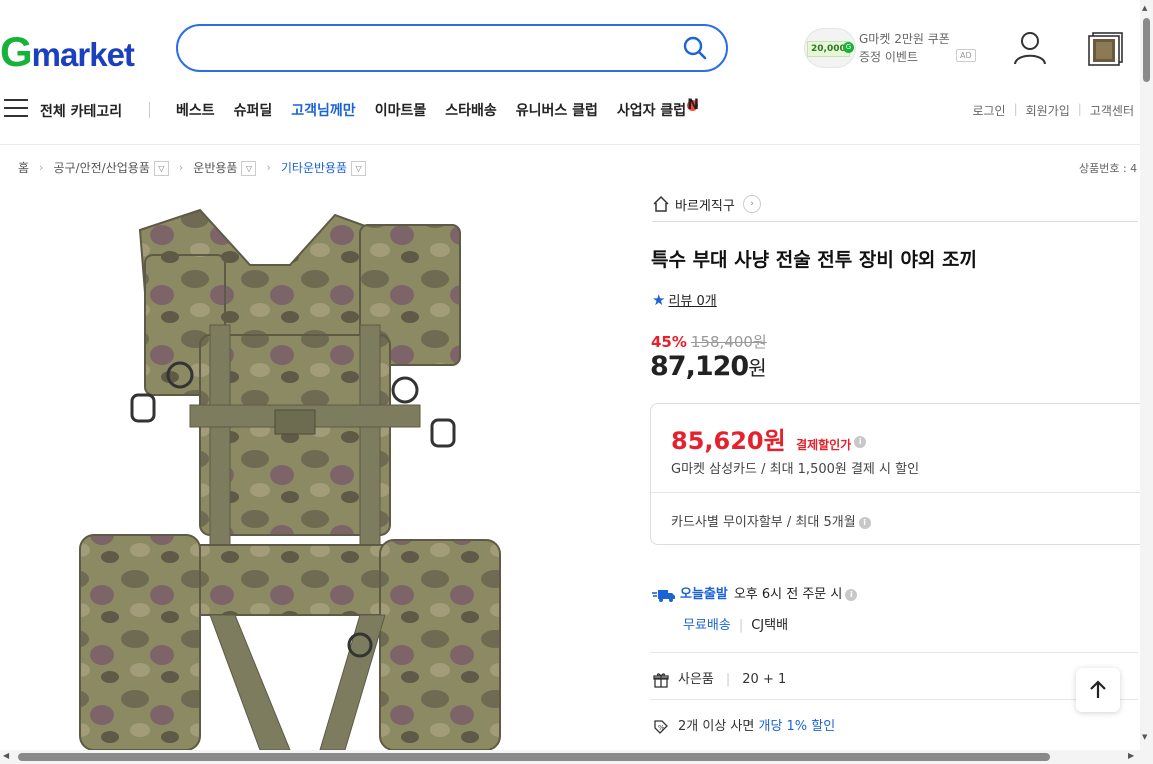 The height and width of the screenshot is (764, 1153). Describe the element at coordinates (719, 678) in the screenshot. I see `gift-row: 사은품 | 20 + 1` at that location.